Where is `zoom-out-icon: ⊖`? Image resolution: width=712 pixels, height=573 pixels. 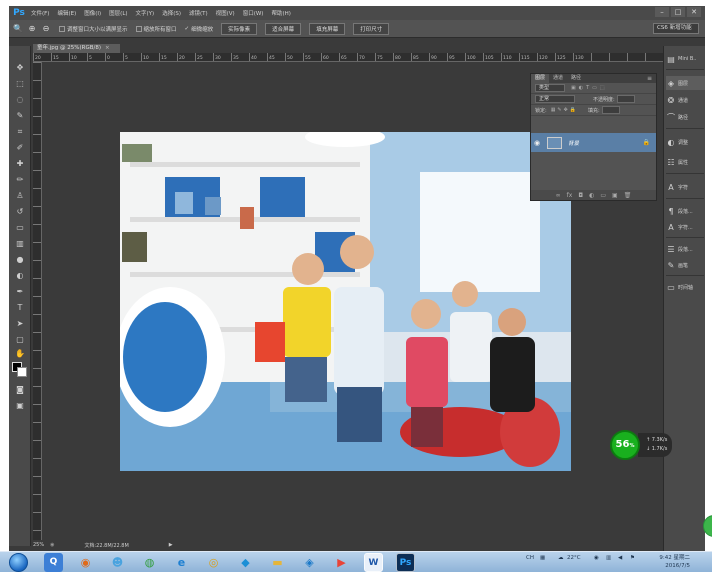 zoom-out-icon: ⊖ is located at coordinates (46, 29).